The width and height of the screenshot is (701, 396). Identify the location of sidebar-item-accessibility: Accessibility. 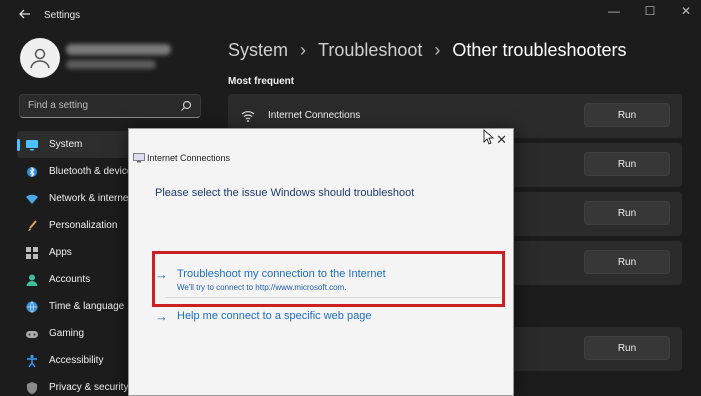
(73, 360).